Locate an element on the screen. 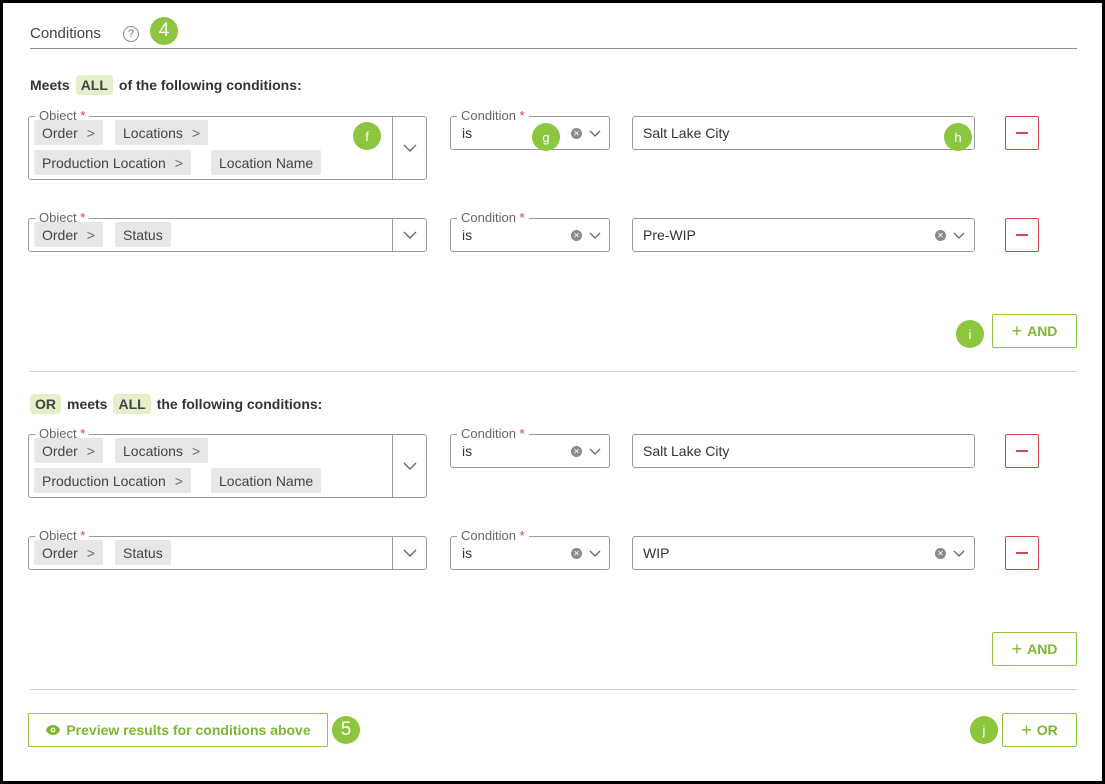 The height and width of the screenshot is (784, 1105). group2-or-pill: OR is located at coordinates (45, 404).